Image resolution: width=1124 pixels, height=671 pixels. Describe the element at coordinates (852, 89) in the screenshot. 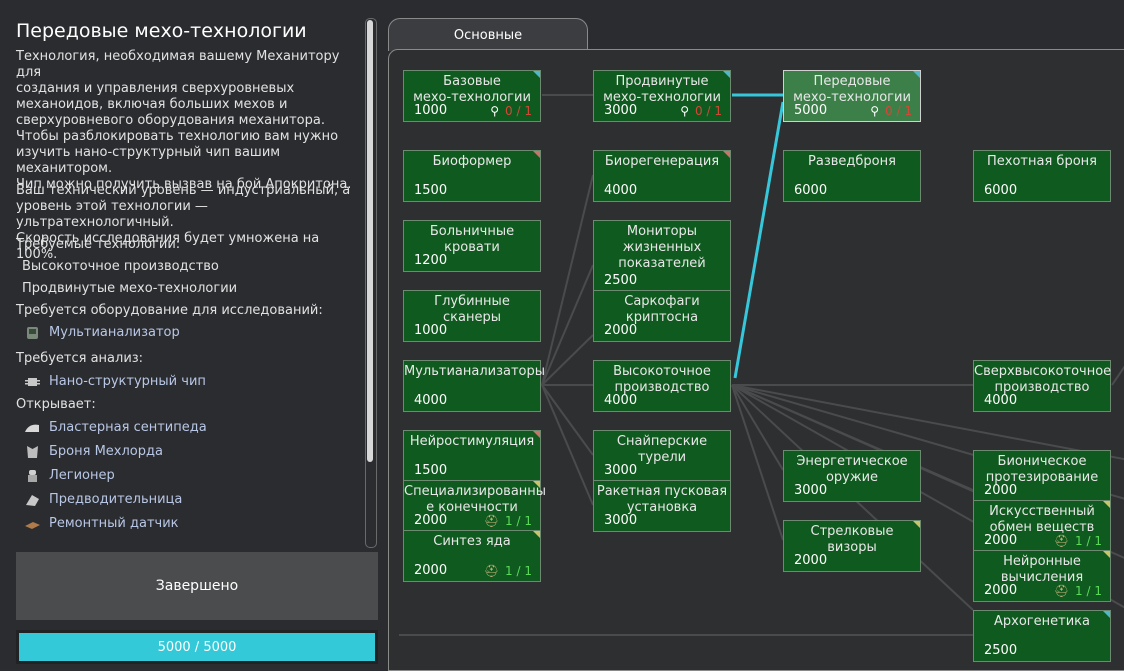

I see `tech-node-name: Передовые мехо-технологии` at that location.